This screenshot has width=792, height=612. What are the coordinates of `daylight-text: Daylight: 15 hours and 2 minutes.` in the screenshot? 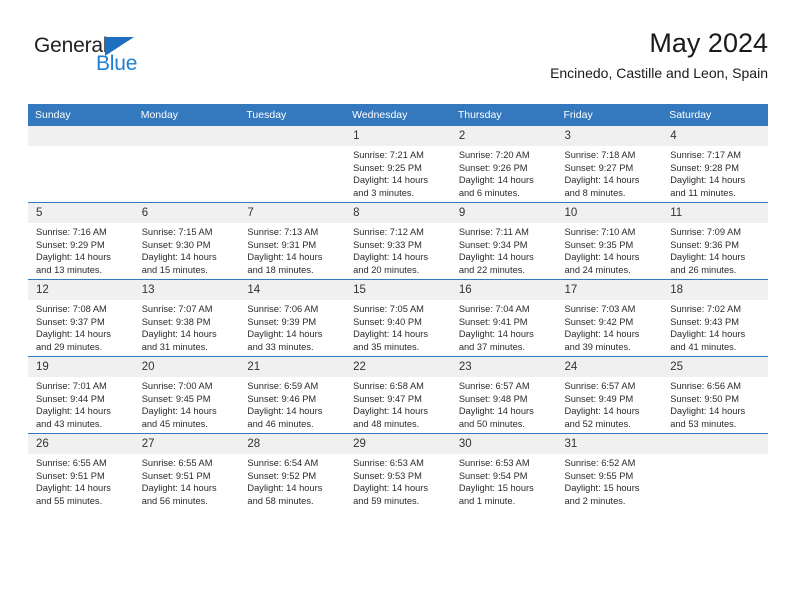 It's located at (602, 494).